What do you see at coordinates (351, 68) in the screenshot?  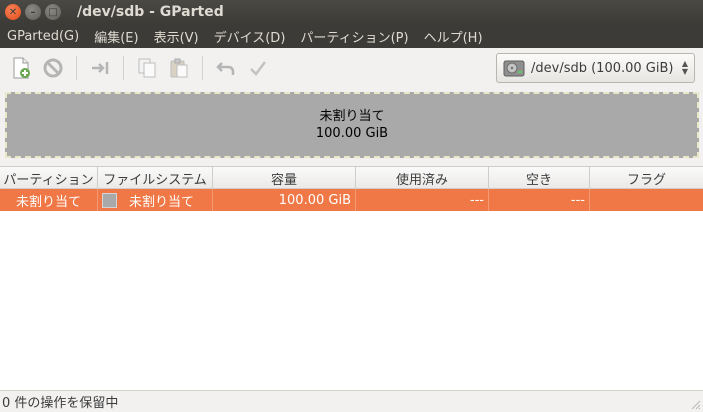 I see `toolbar: /dev/sdb (100.00 GiB) ▲ ▼` at bounding box center [351, 68].